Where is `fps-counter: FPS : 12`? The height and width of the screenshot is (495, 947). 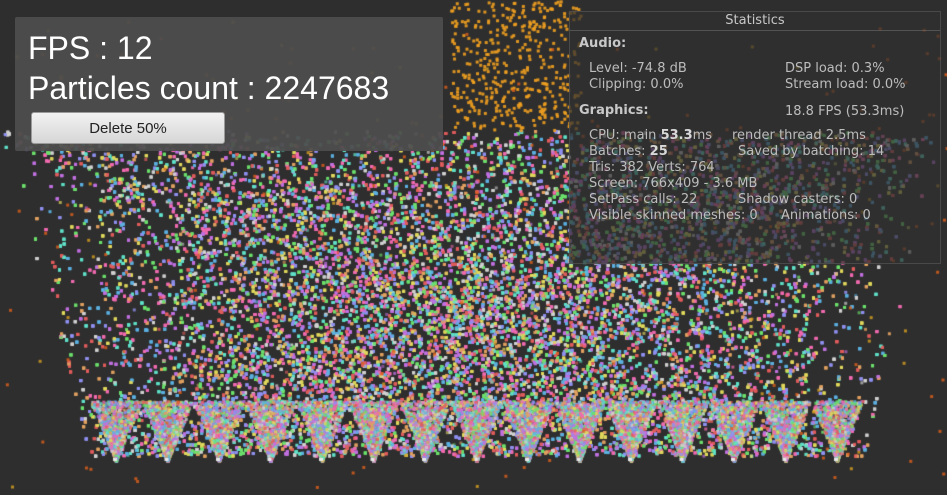 fps-counter: FPS : 12 is located at coordinates (90, 48).